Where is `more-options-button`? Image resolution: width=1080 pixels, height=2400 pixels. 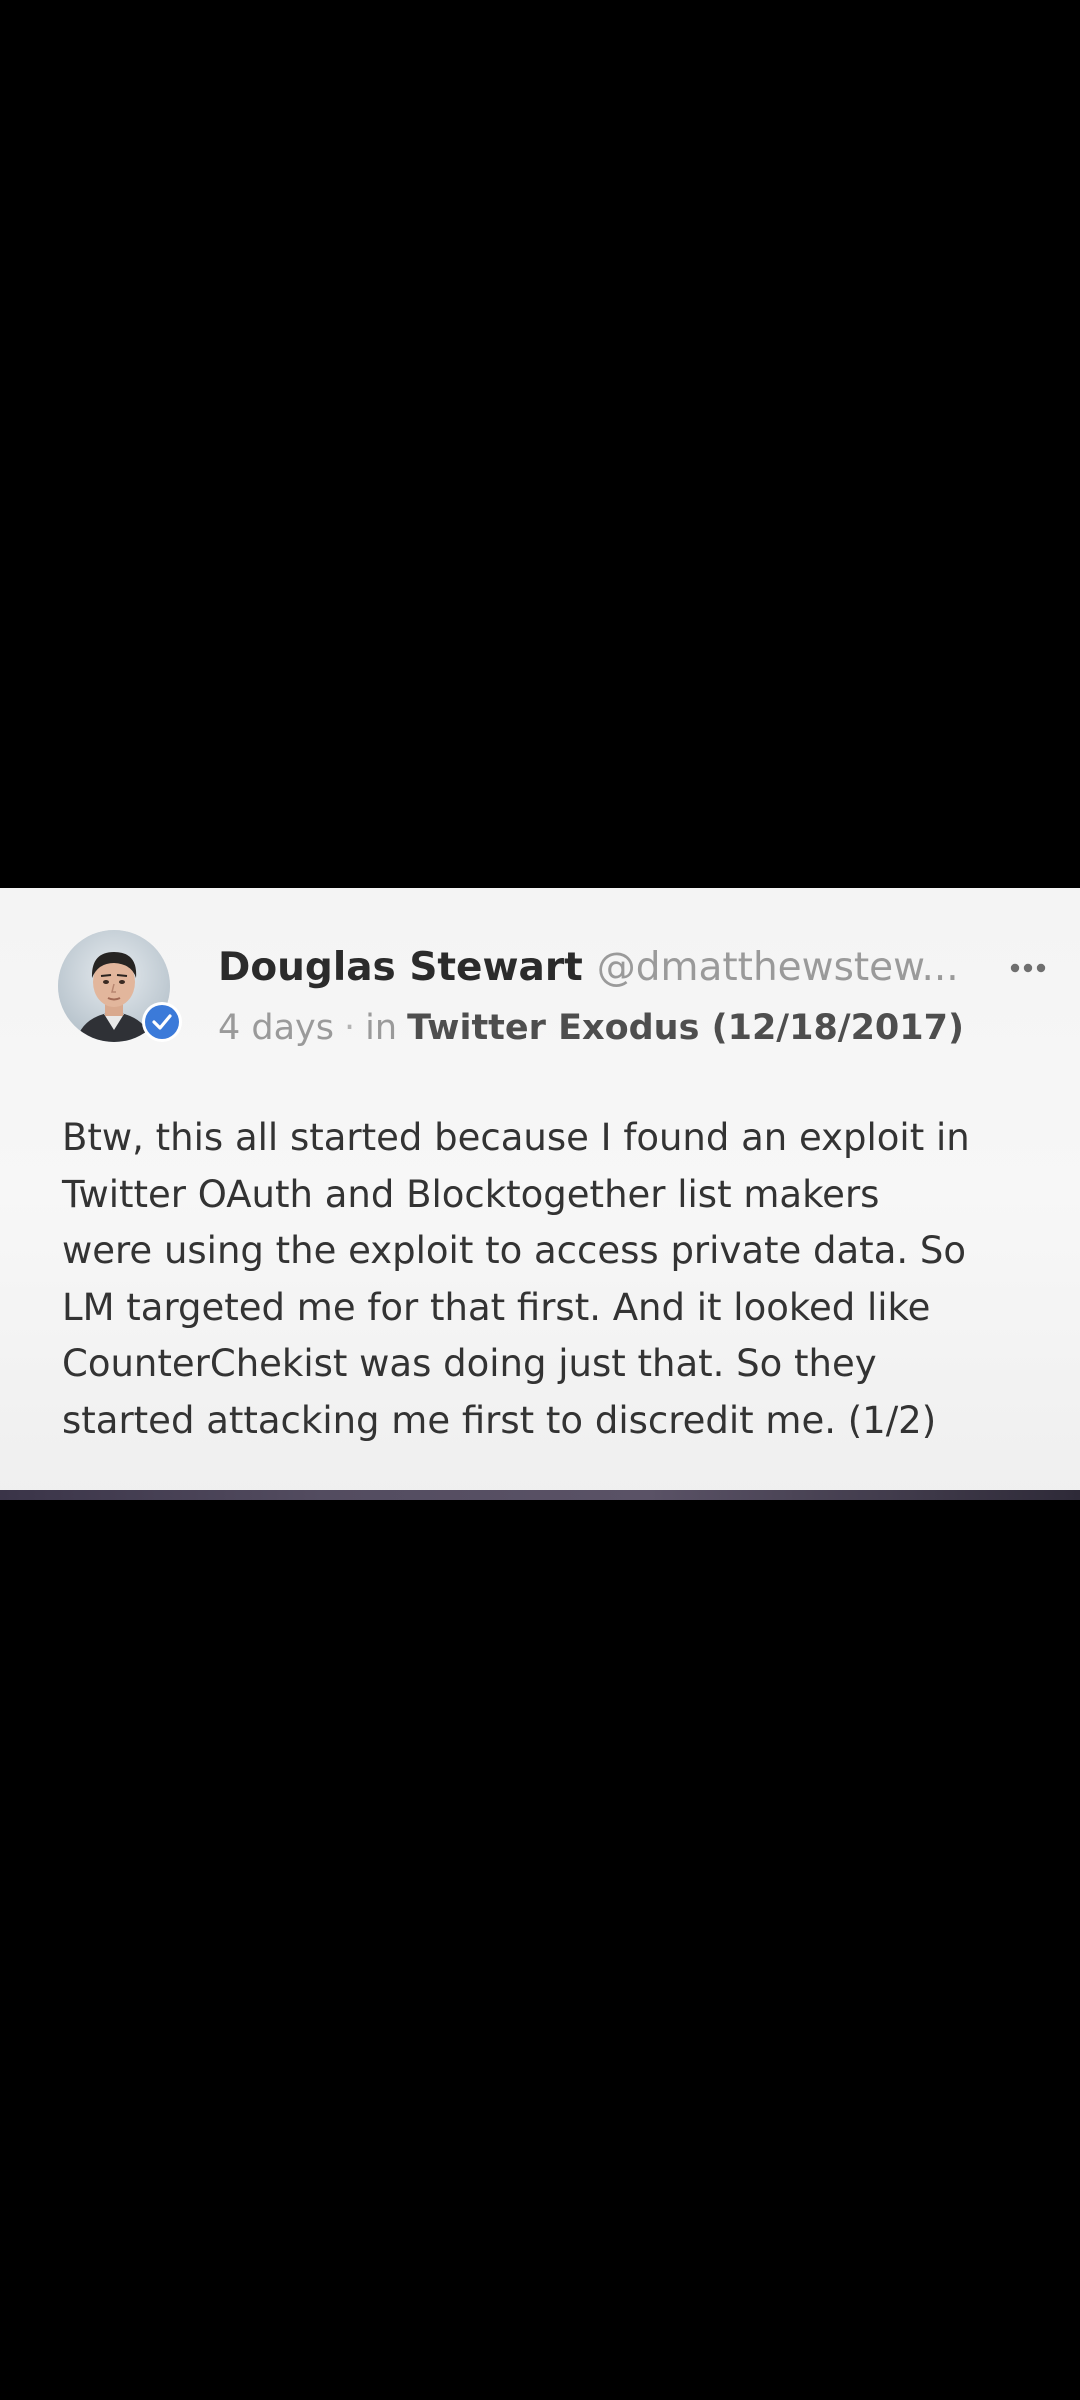 more-options-button is located at coordinates (1028, 968).